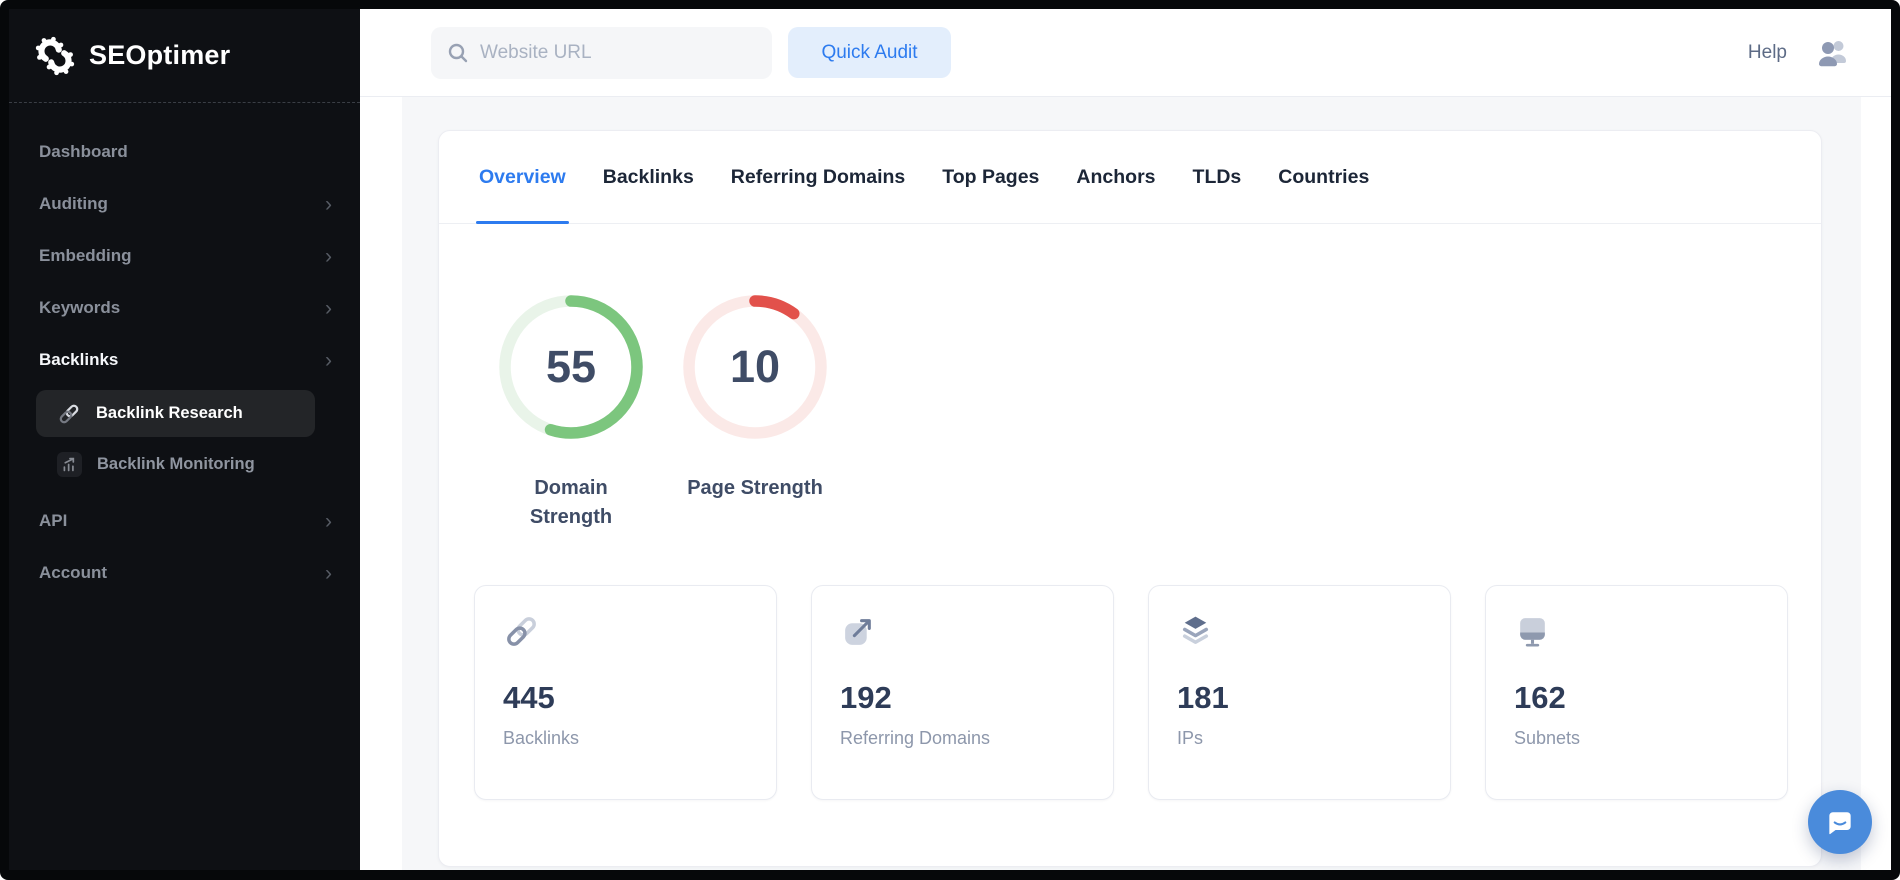 This screenshot has height=880, width=1900. What do you see at coordinates (1203, 697) in the screenshot?
I see `stat-value: 181` at bounding box center [1203, 697].